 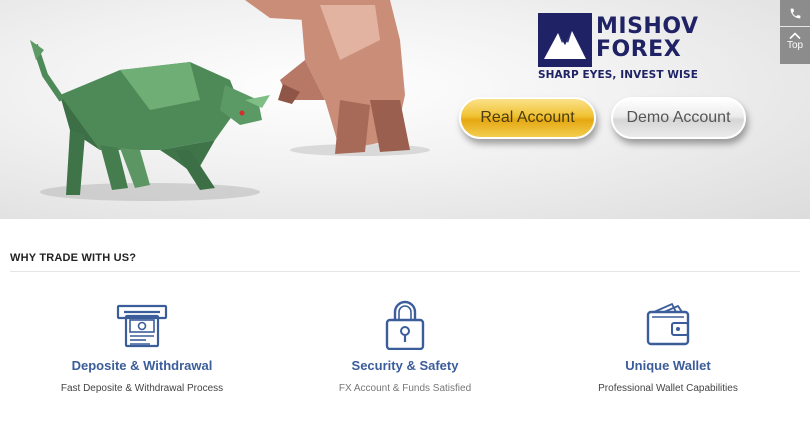 I want to click on feature-title: Unique Wallet, so click(x=668, y=365).